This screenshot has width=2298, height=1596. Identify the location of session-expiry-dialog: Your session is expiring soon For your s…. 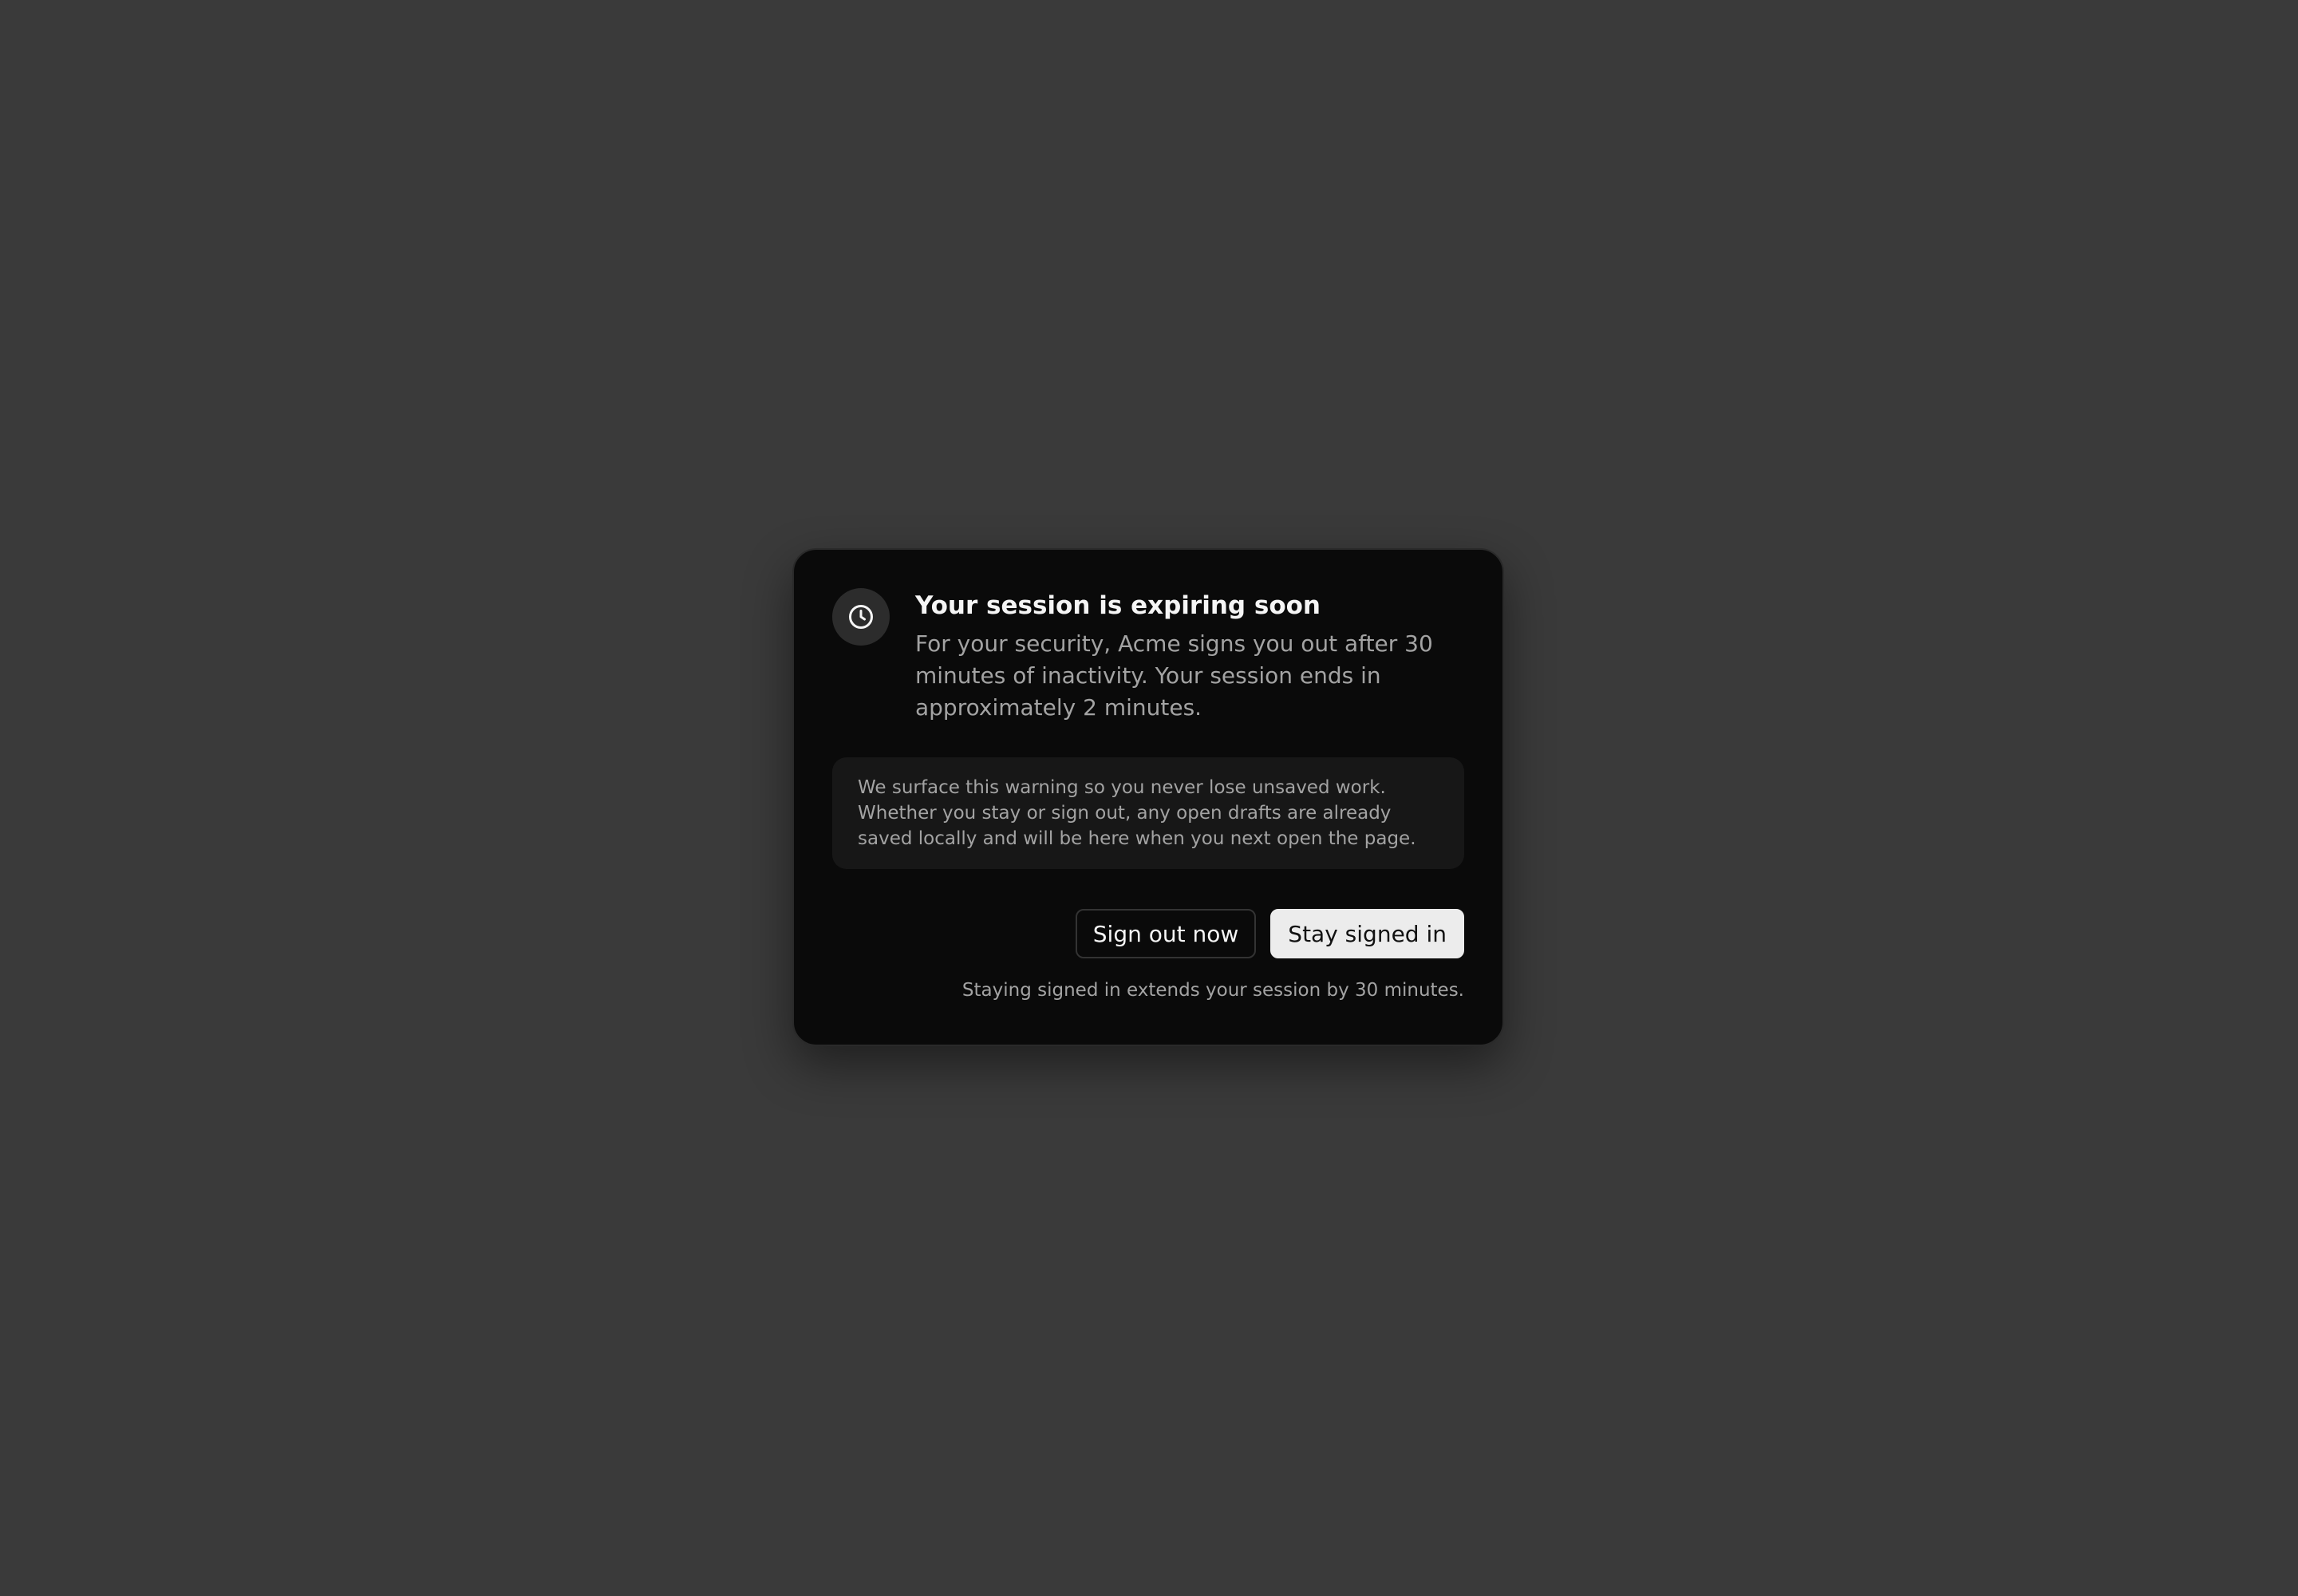
(1148, 797).